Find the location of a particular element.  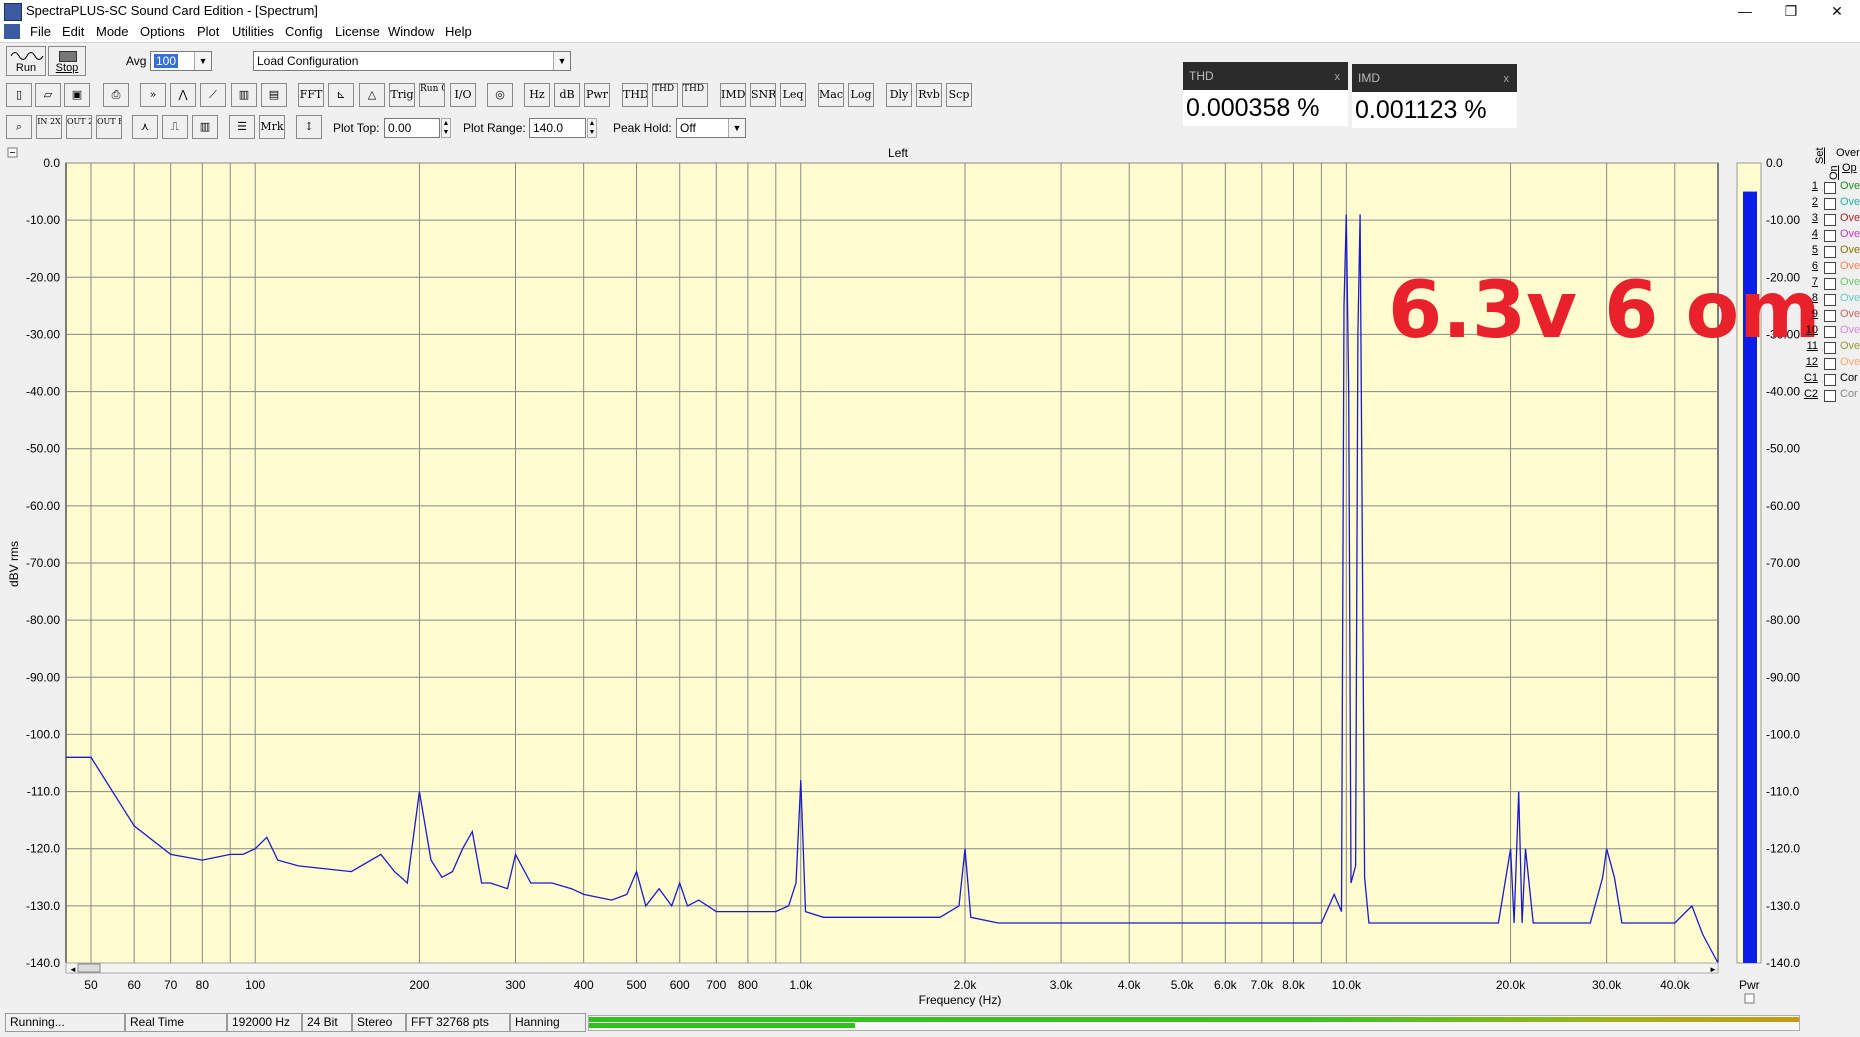

mac-button: Mac is located at coordinates (831, 95).